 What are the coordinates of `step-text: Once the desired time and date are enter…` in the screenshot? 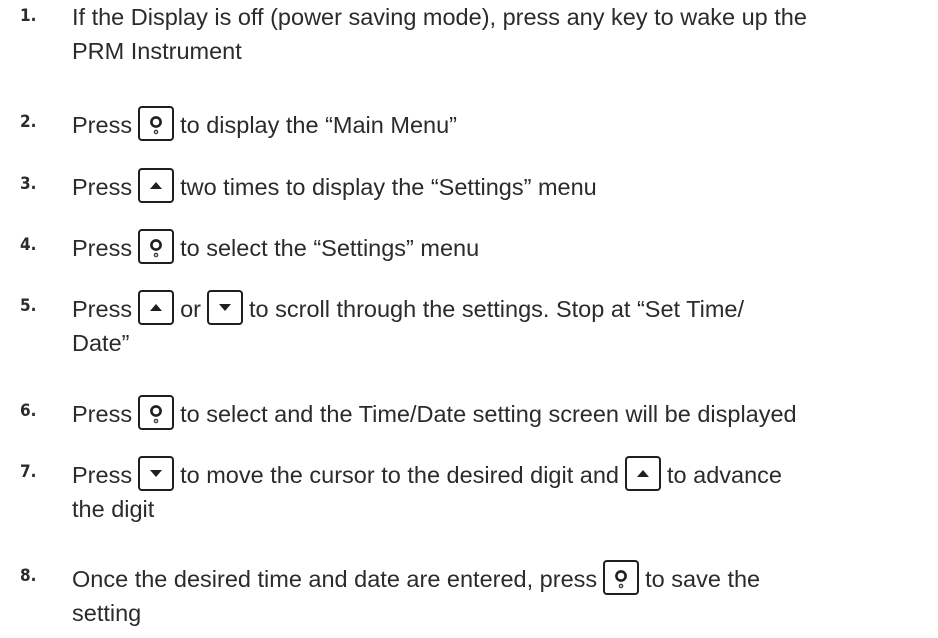 It's located at (335, 578).